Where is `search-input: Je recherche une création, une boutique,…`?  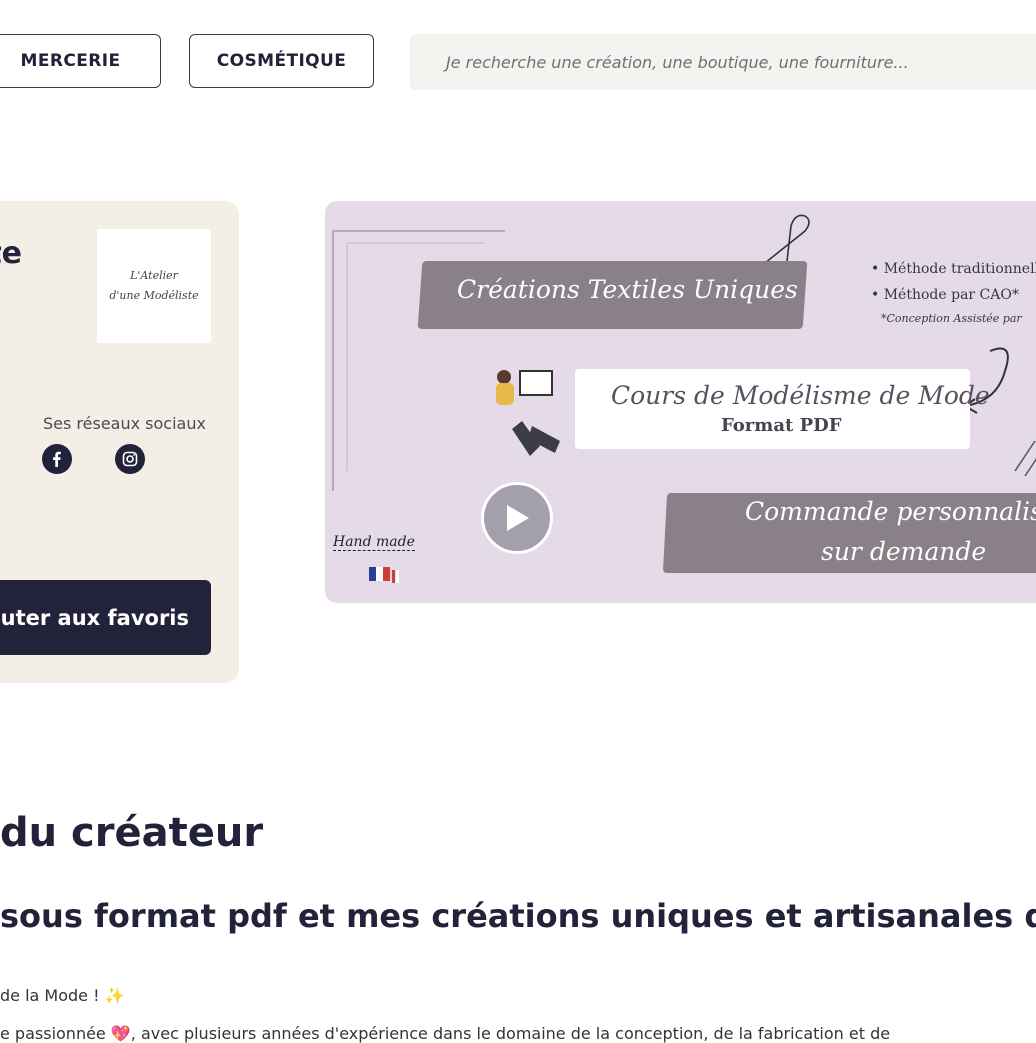 search-input: Je recherche une création, une boutique,… is located at coordinates (723, 62).